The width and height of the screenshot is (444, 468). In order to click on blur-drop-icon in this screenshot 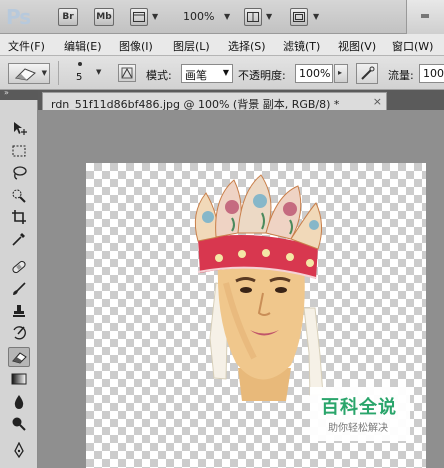, I will do `click(19, 402)`.